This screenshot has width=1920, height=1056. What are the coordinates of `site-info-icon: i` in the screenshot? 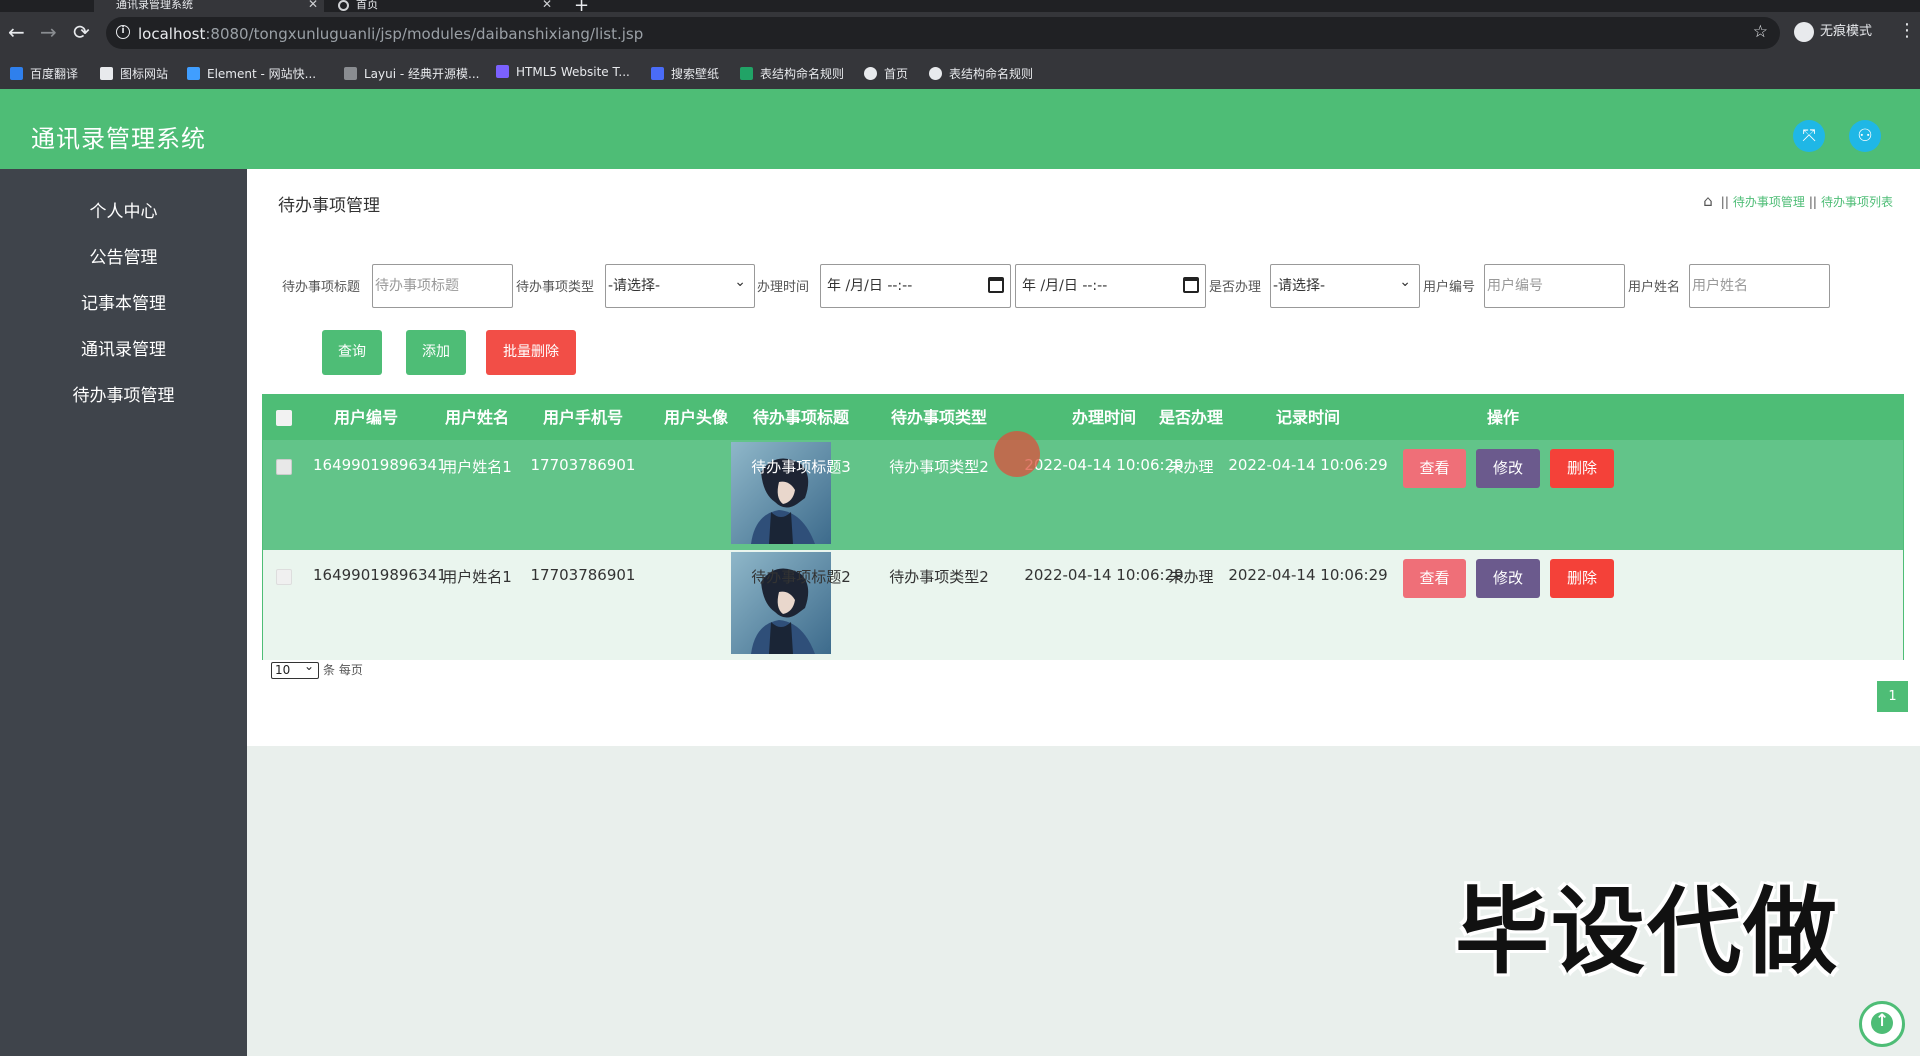 It's located at (123, 32).